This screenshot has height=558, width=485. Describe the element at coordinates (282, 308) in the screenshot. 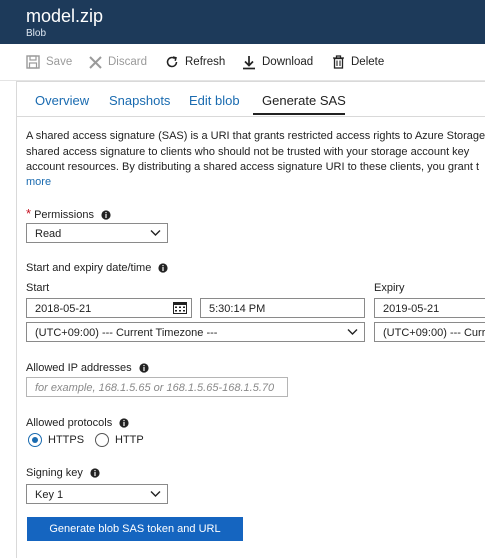

I see `start-time-field: 5:30:14 PM` at that location.